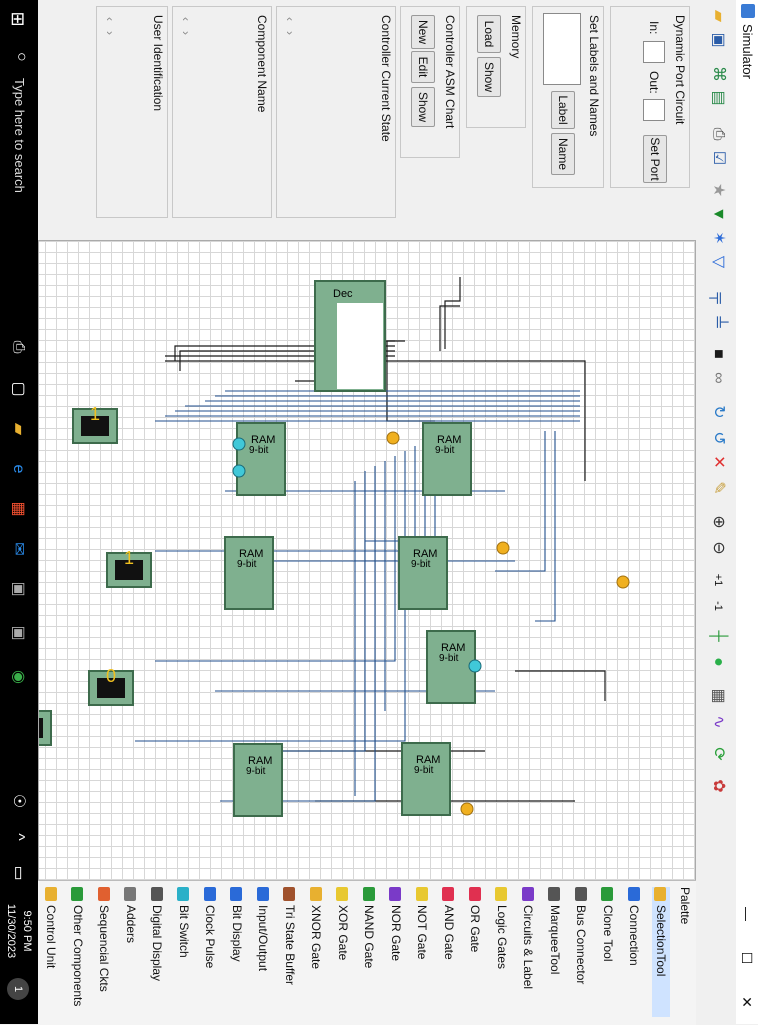 The width and height of the screenshot is (758, 1025). What do you see at coordinates (718, 214) in the screenshot?
I see `triangle-down-icon: ▼` at bounding box center [718, 214].